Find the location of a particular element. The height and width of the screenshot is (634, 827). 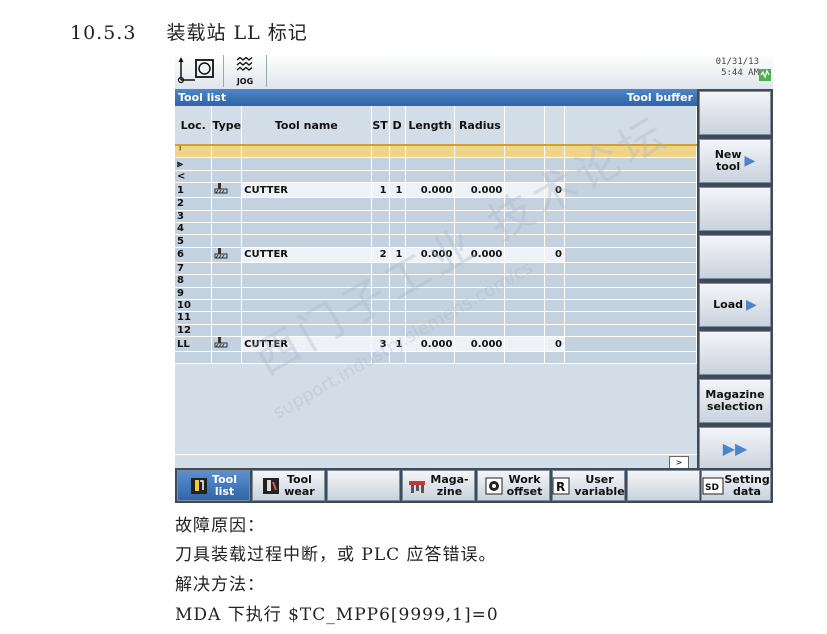

col-header-st: ST is located at coordinates (380, 125).